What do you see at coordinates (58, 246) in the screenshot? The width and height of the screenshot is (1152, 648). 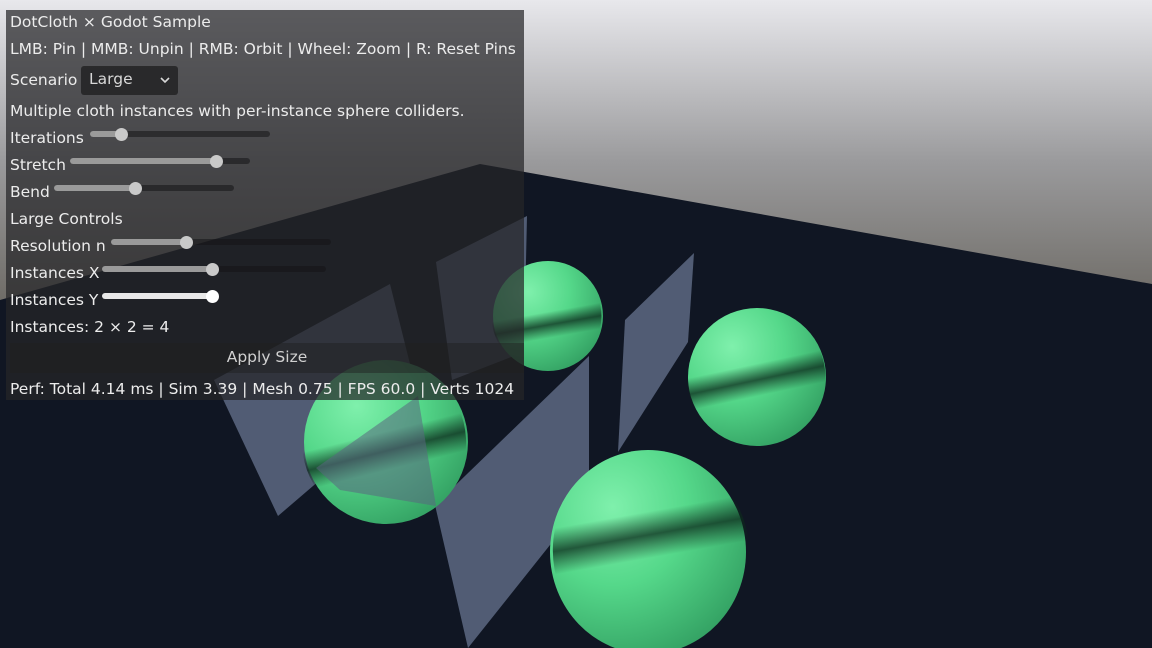 I see `resolution-label: Resolution n` at bounding box center [58, 246].